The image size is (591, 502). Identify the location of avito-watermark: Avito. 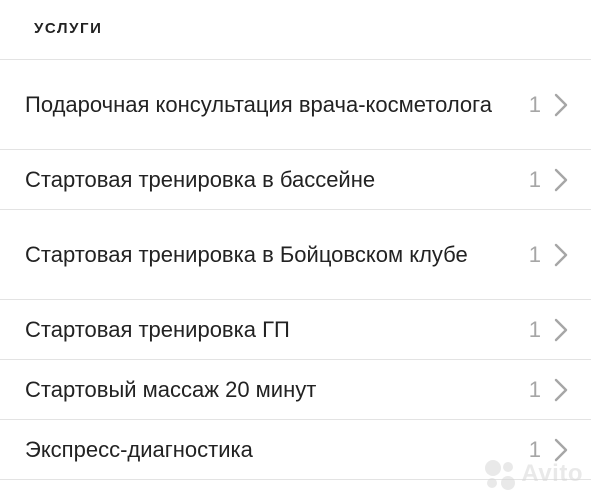
(533, 474).